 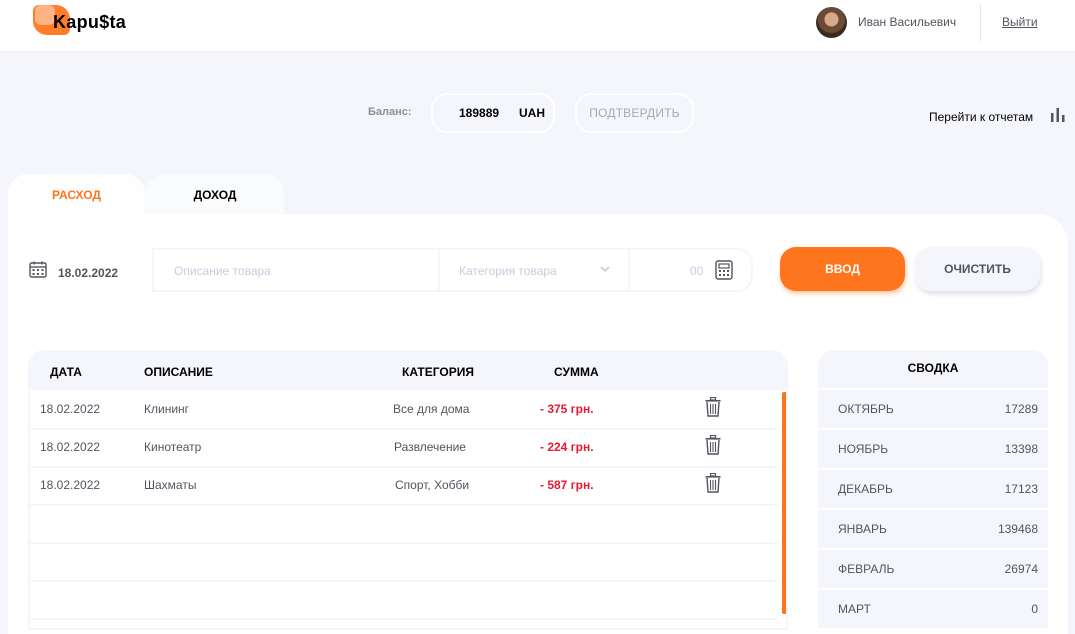 What do you see at coordinates (842, 269) in the screenshot?
I see `enter-button: ВВОД` at bounding box center [842, 269].